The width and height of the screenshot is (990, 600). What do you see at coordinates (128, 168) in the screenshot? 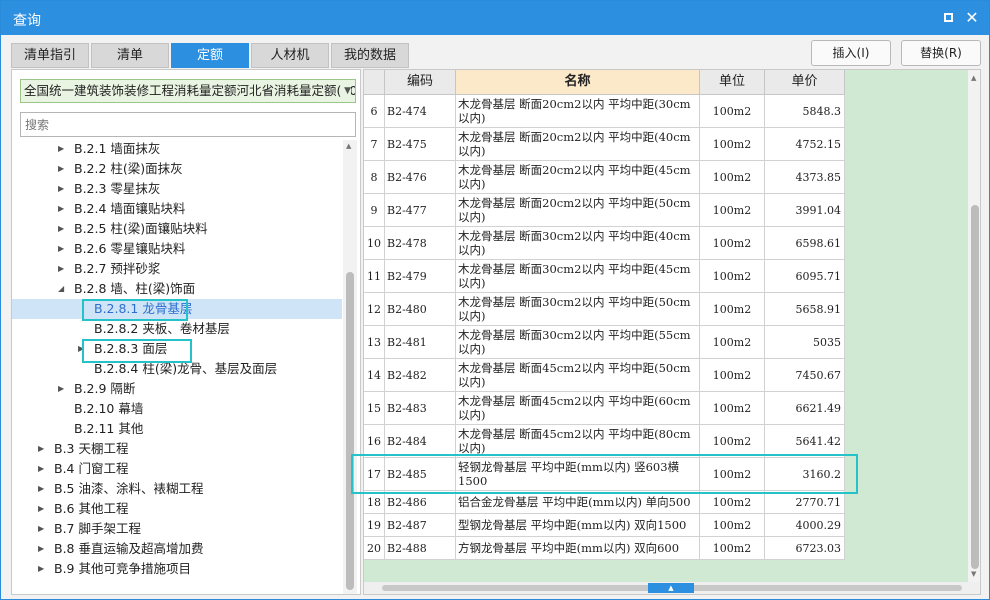
I see `tree-node-label: B.2.2 柱(梁)面抹灰` at bounding box center [128, 168].